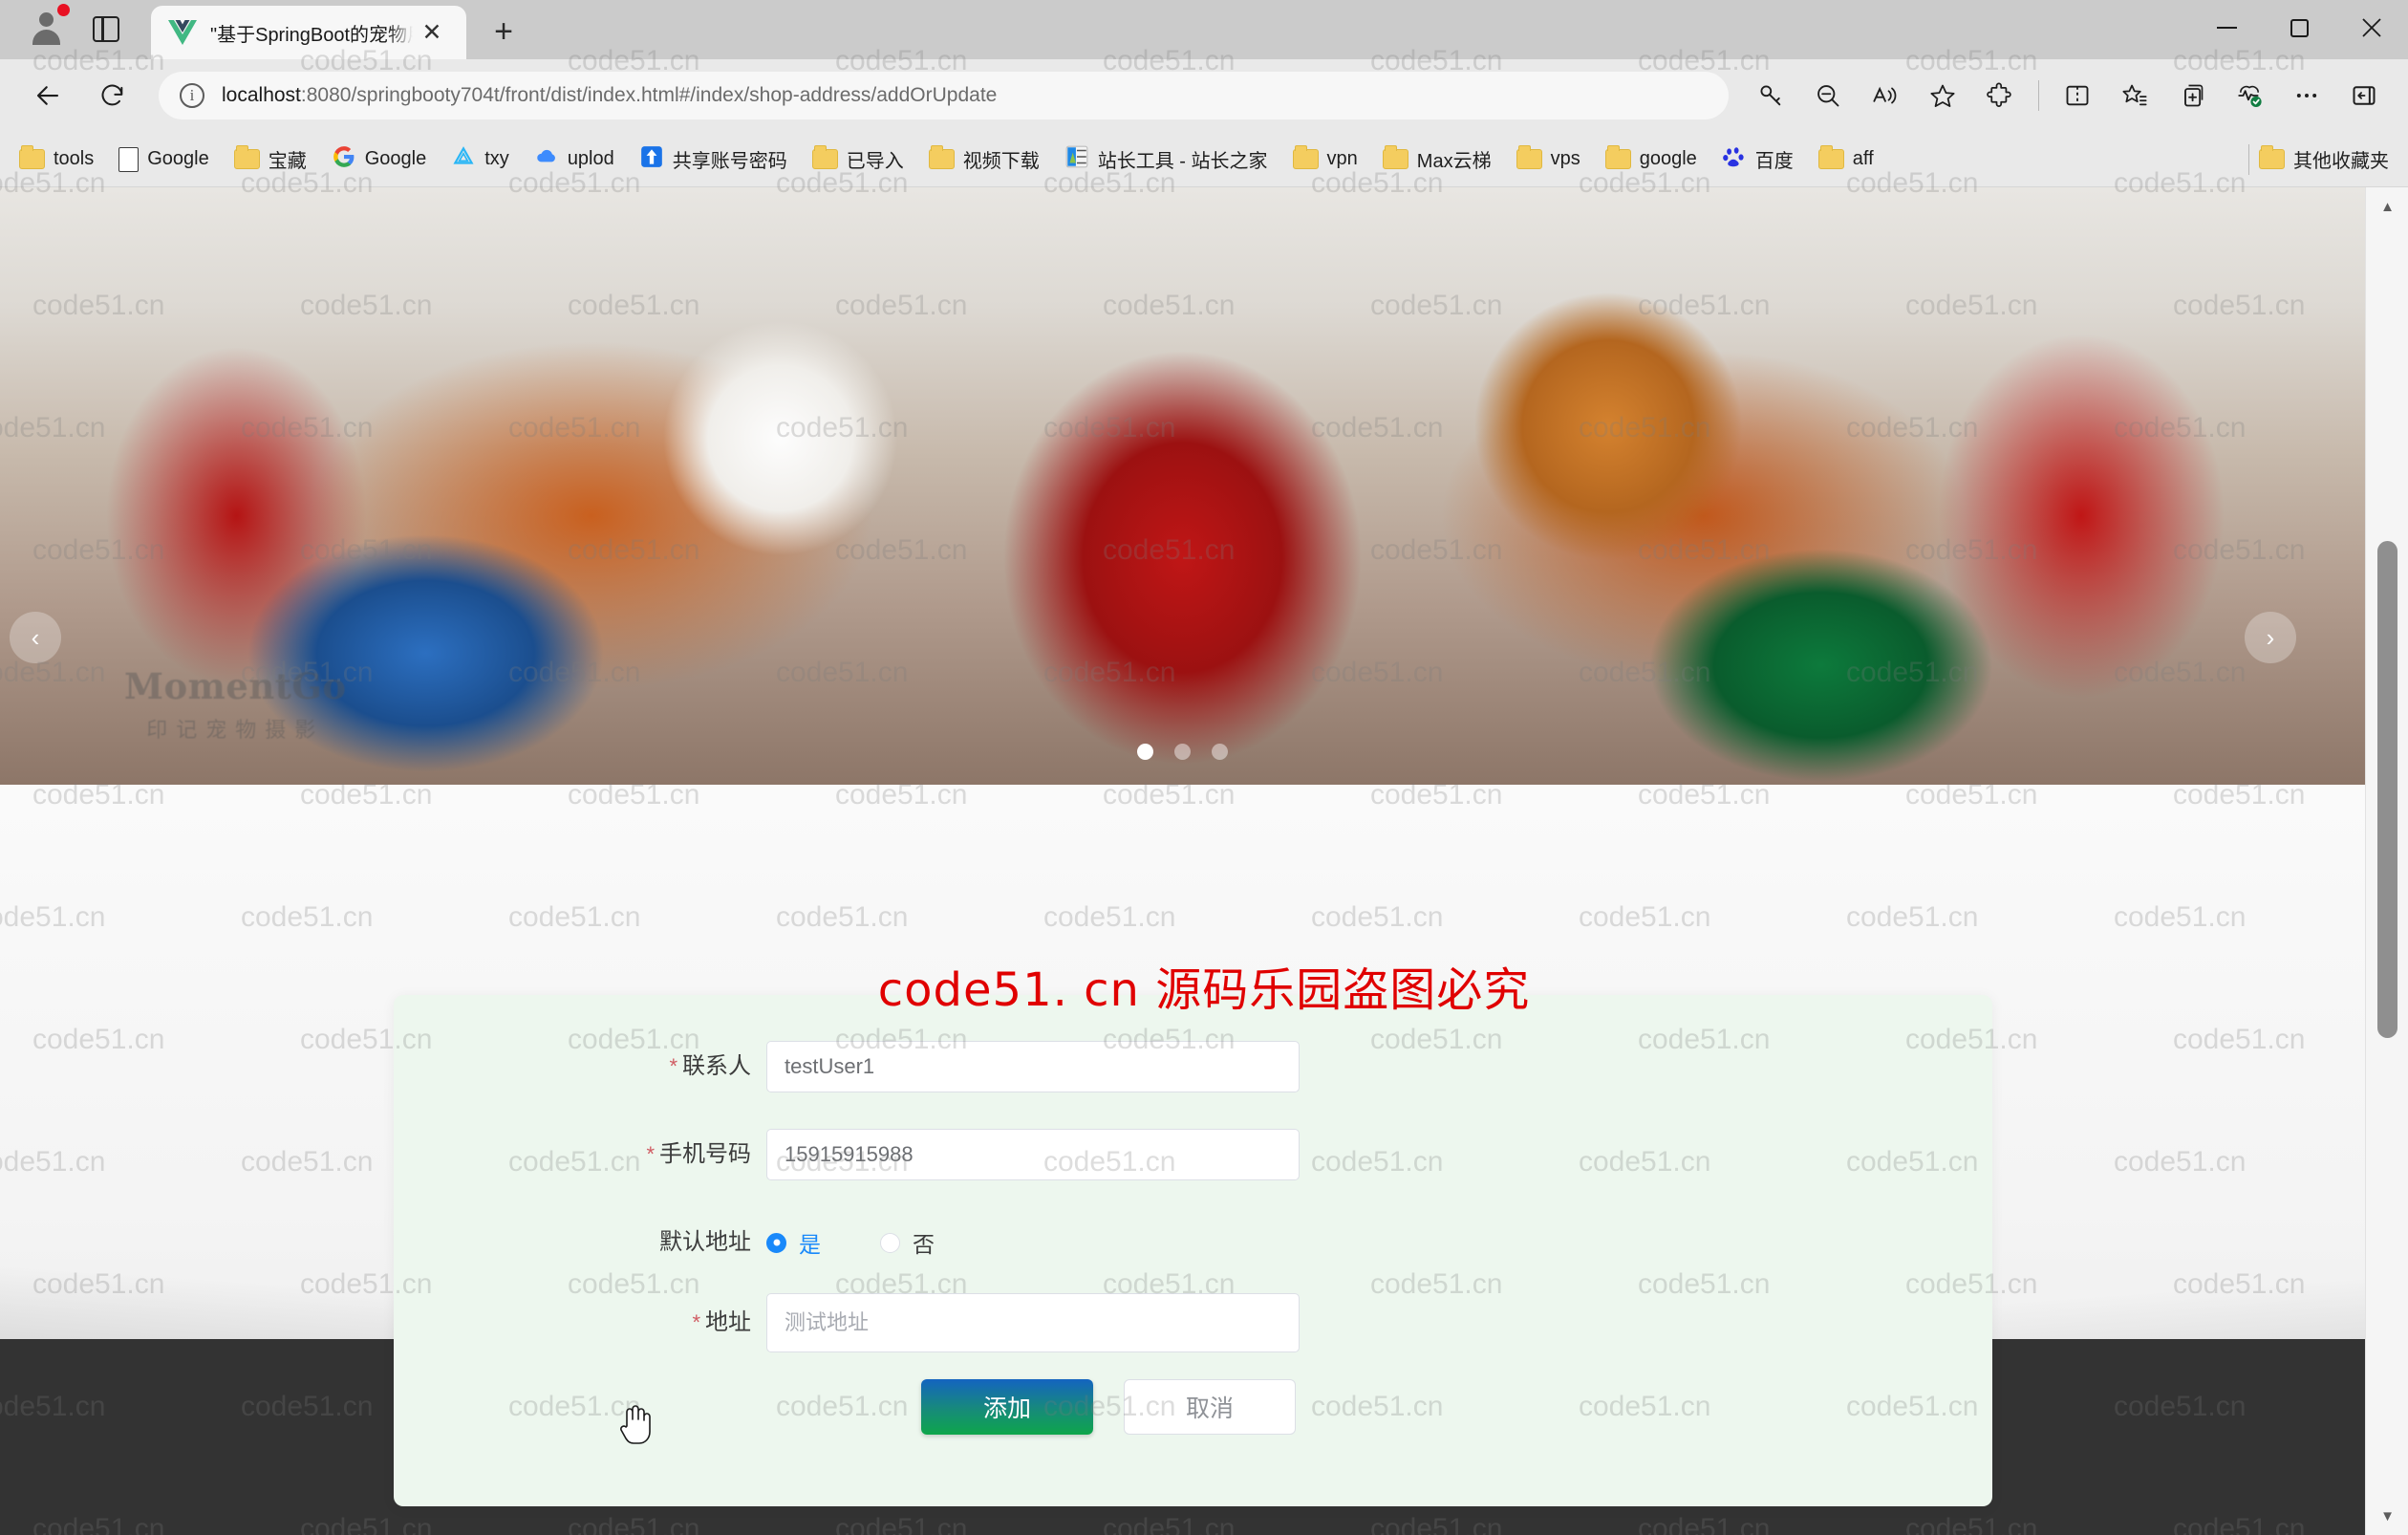 This screenshot has width=2408, height=1535. Describe the element at coordinates (1033, 1155) in the screenshot. I see `phone-input` at that location.